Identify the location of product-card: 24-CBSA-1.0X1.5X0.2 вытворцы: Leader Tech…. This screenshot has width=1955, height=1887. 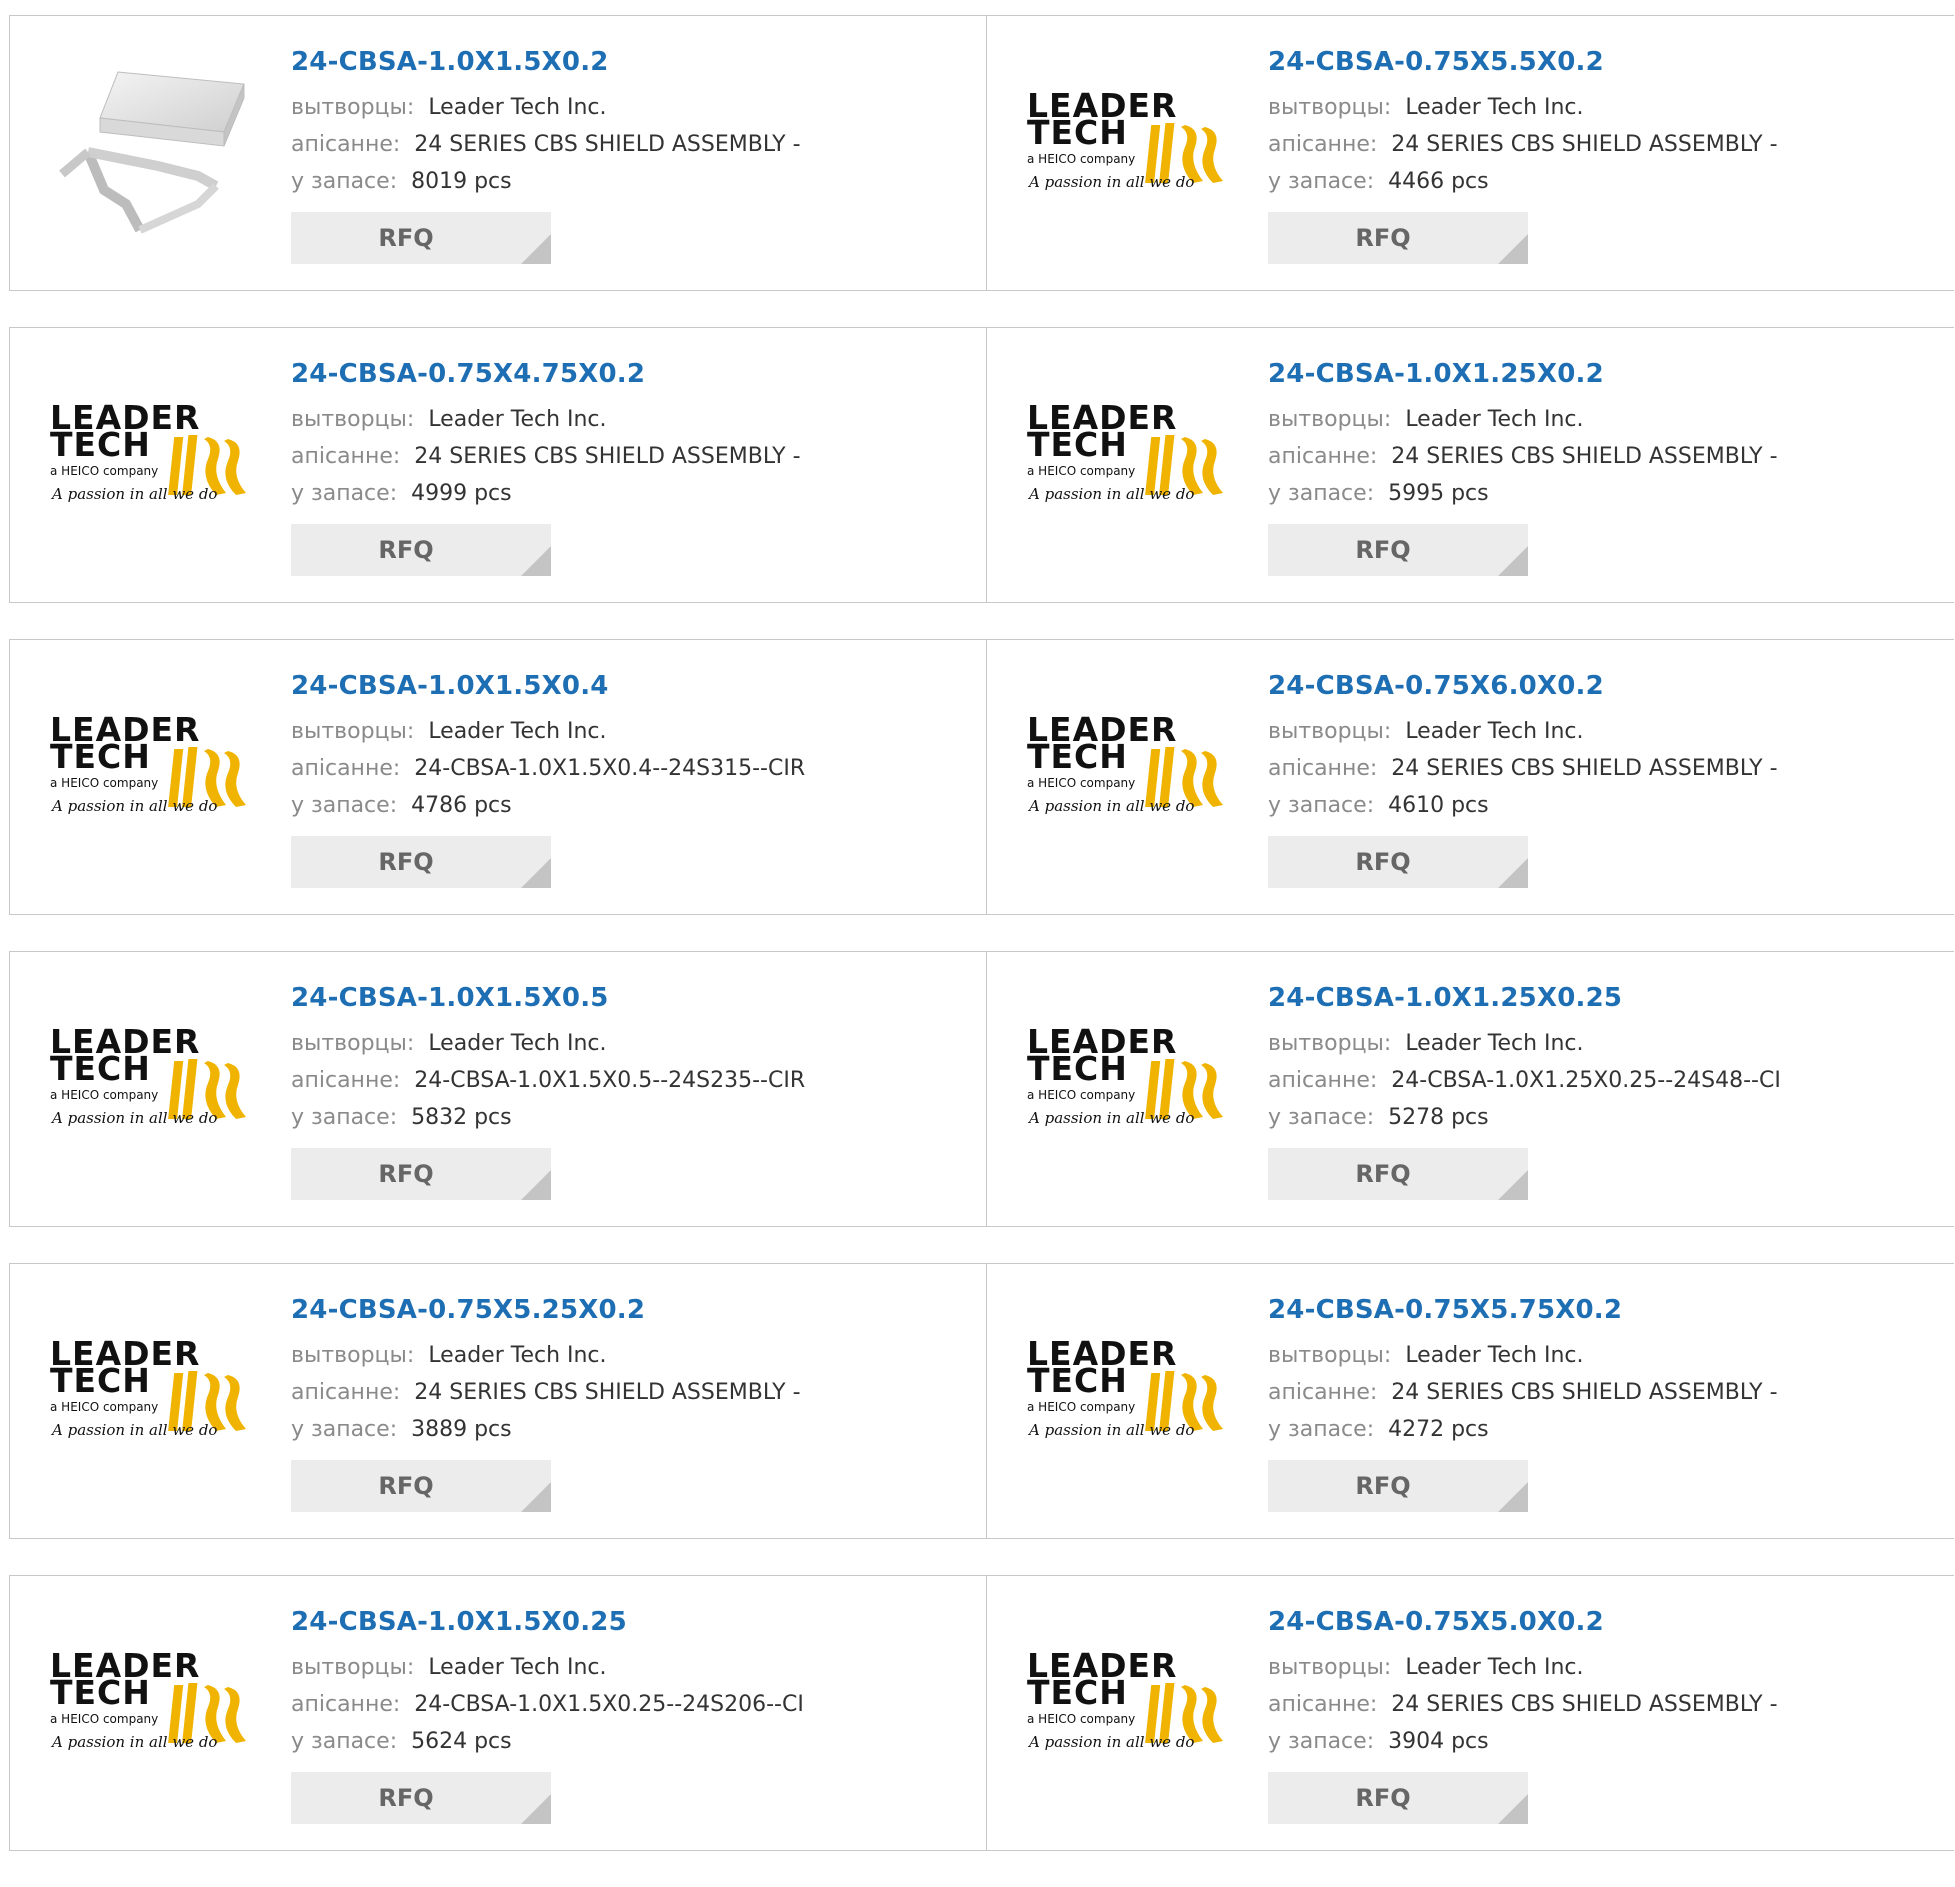
(498, 153).